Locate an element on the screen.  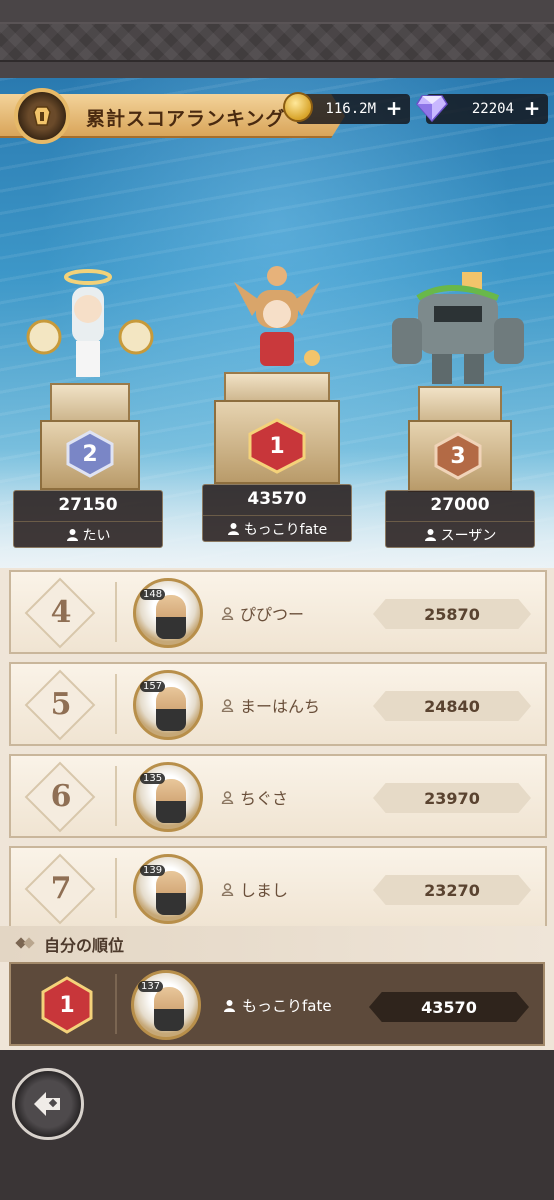
podium-2-rank-number: 2 is located at coordinates (90, 454).